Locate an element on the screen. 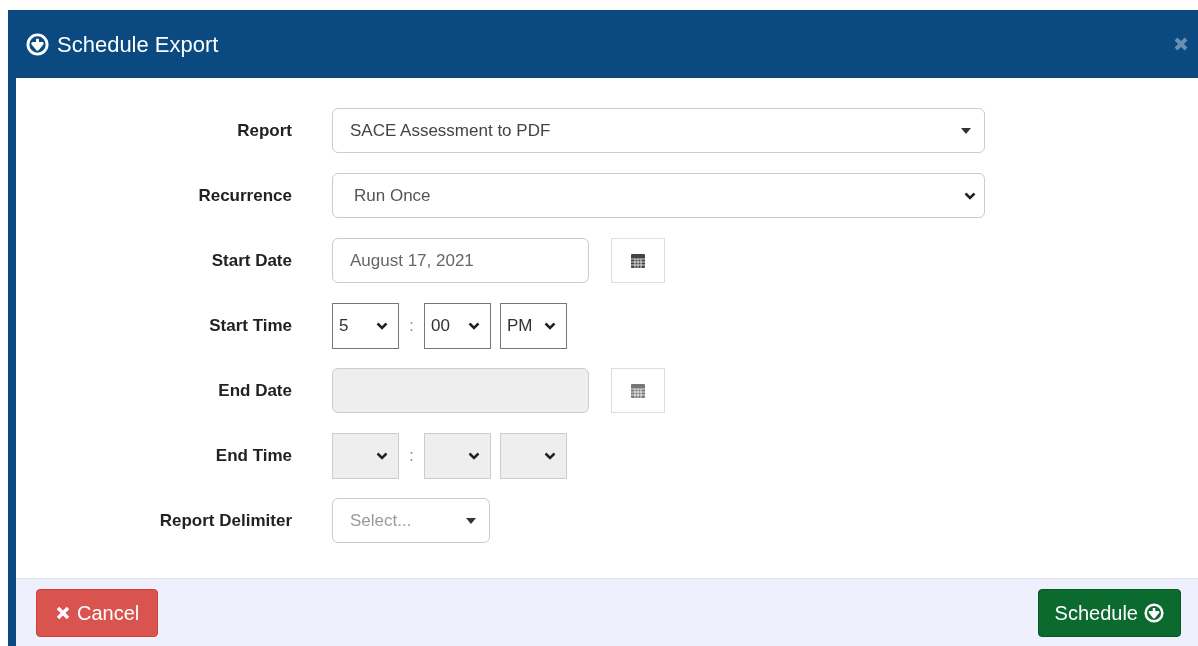  field-label: Report Delimiter is located at coordinates (225, 520).